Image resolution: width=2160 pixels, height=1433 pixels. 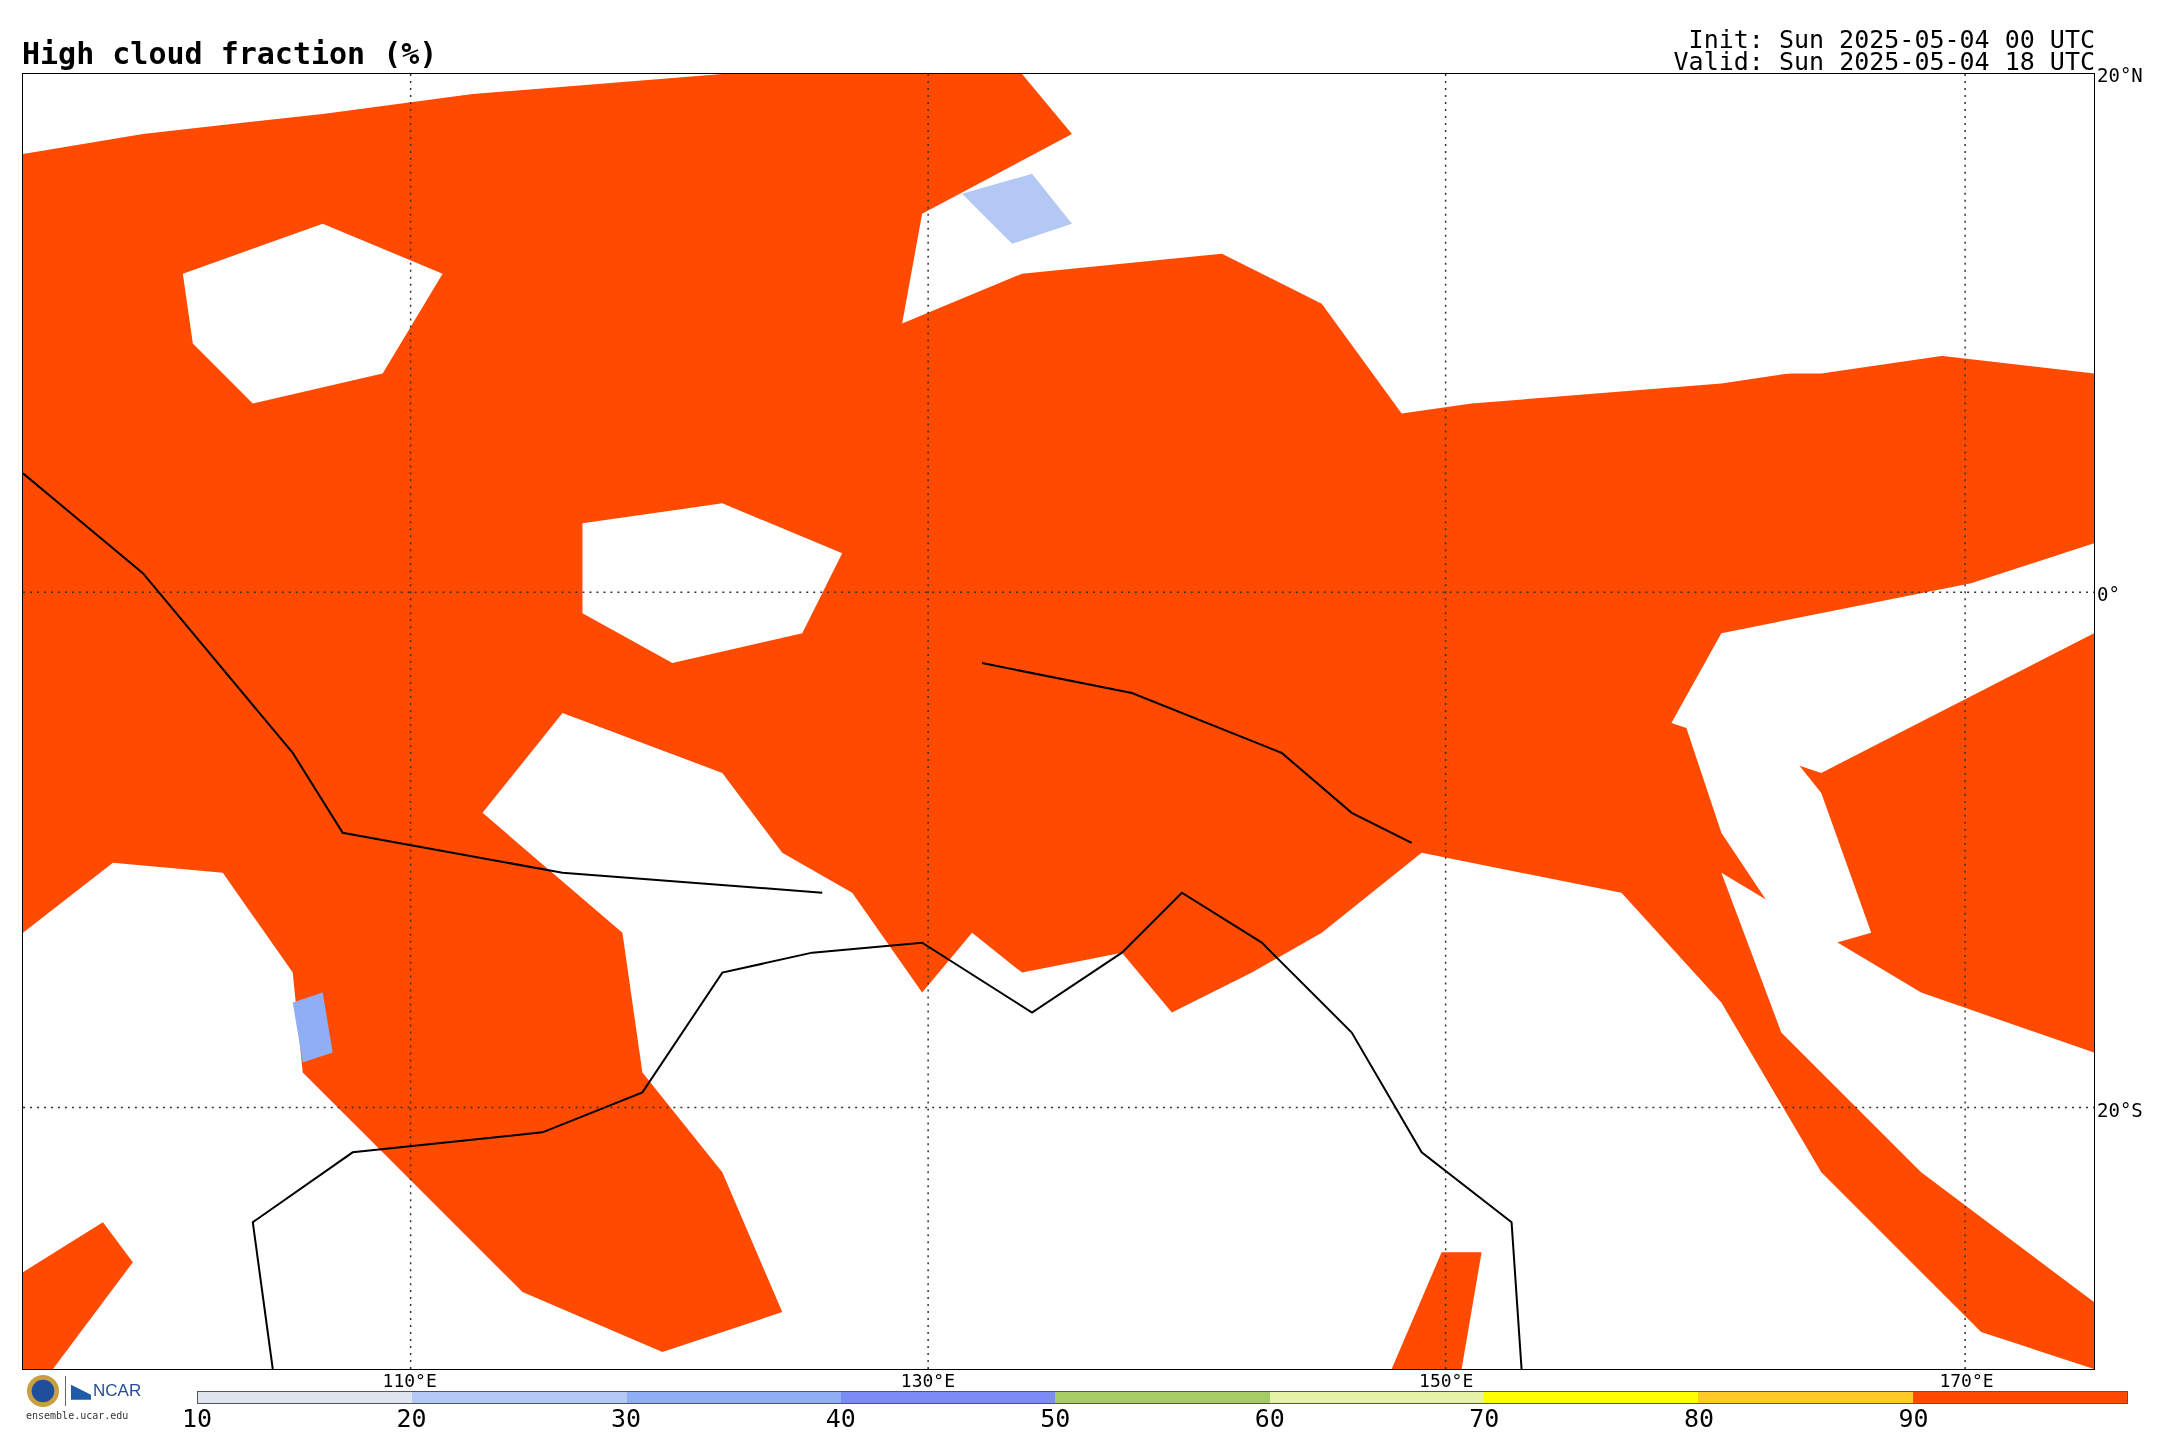 What do you see at coordinates (1055, 1418) in the screenshot?
I see `colorbar-tick-label: 50` at bounding box center [1055, 1418].